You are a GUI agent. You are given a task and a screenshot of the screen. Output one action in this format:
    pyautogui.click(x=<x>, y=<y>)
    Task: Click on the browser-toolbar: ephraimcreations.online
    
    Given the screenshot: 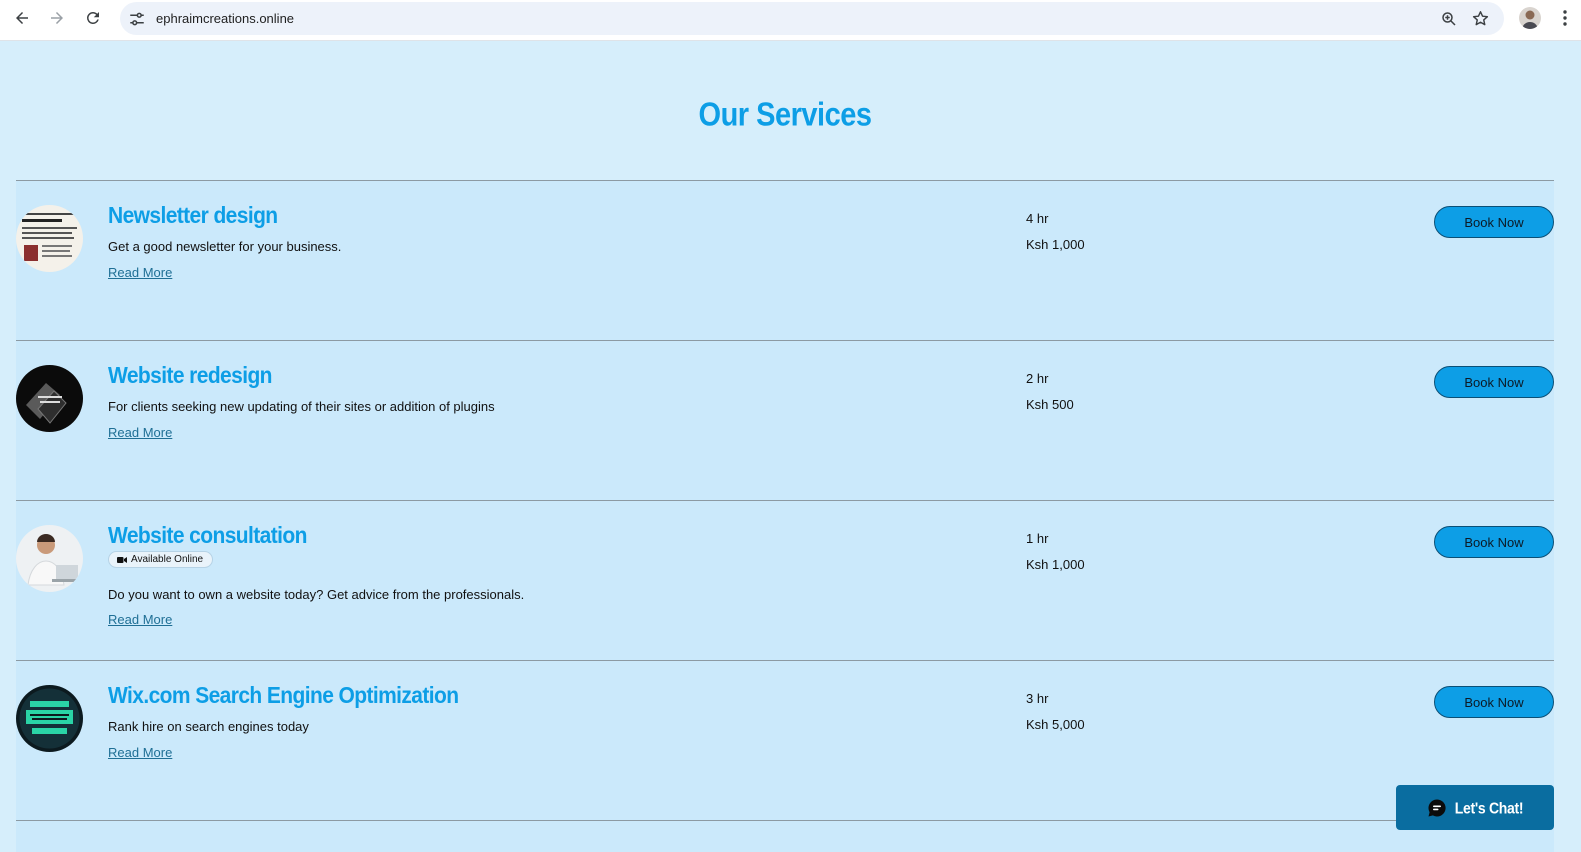 What is the action you would take?
    pyautogui.click(x=790, y=20)
    